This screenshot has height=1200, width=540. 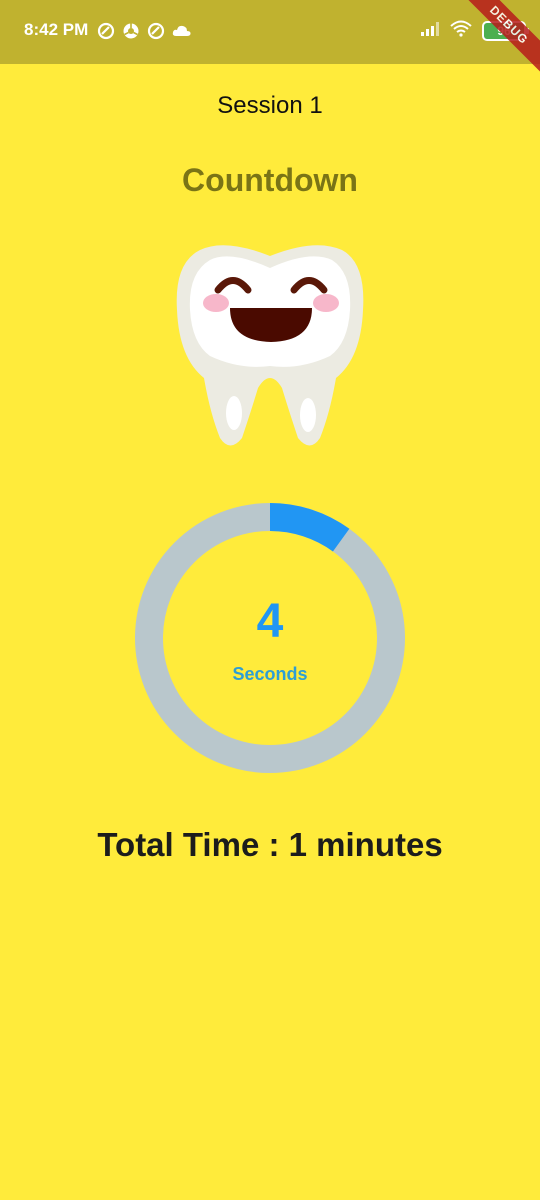 I want to click on smiling-tooth-icon, so click(x=270, y=345).